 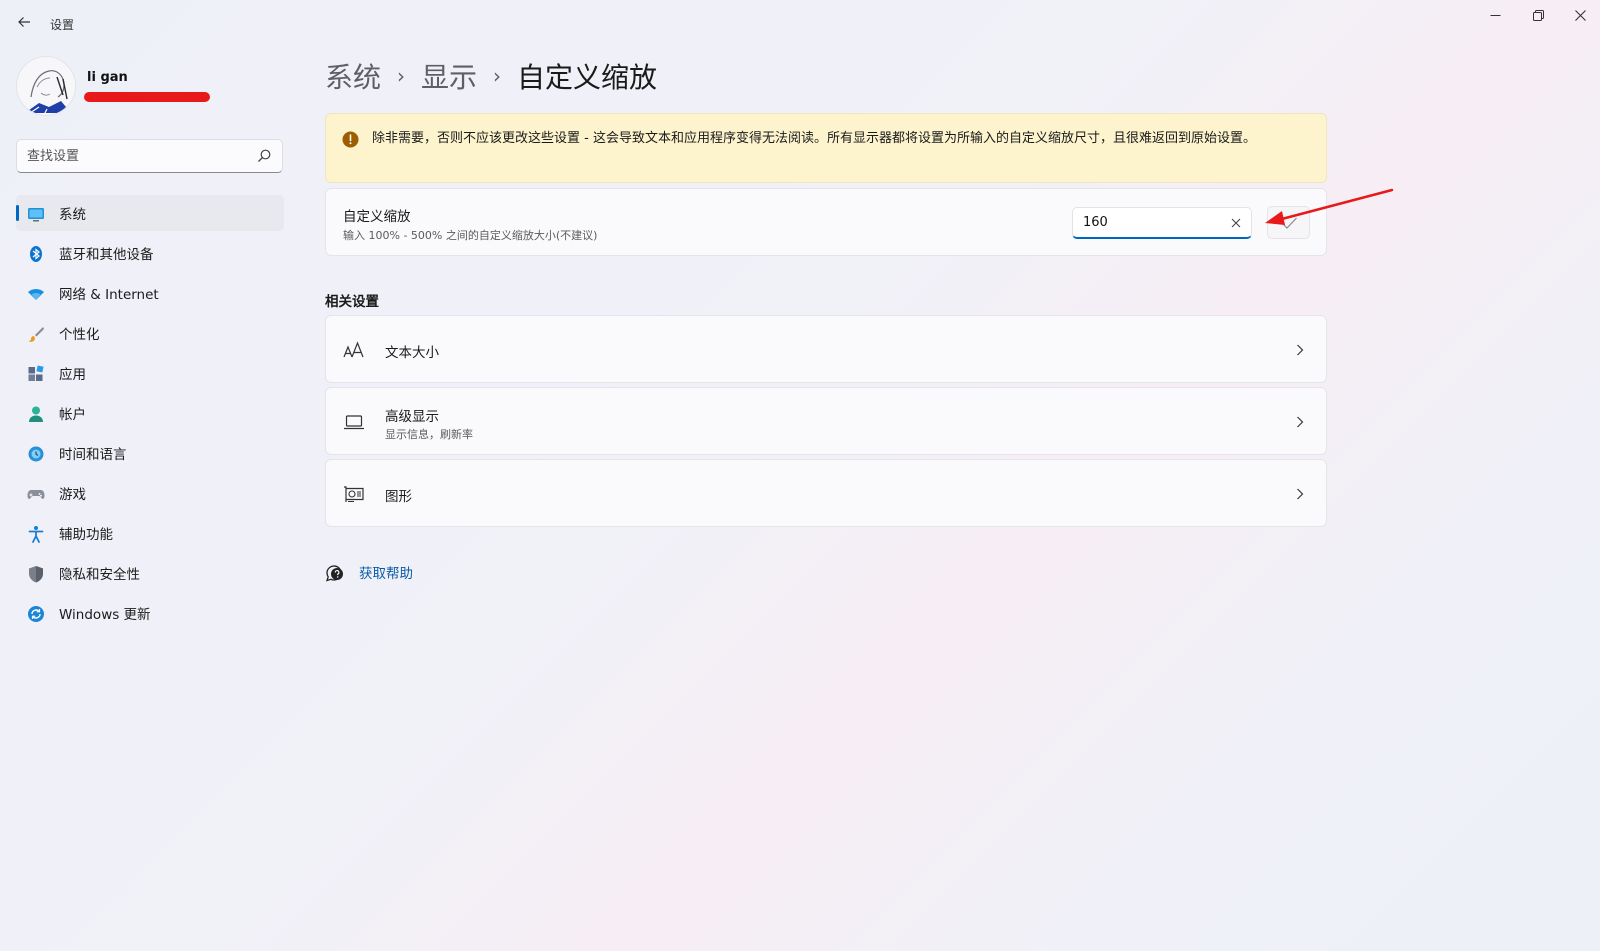 I want to click on breadcrumb-item-system: 系统, so click(x=353, y=76).